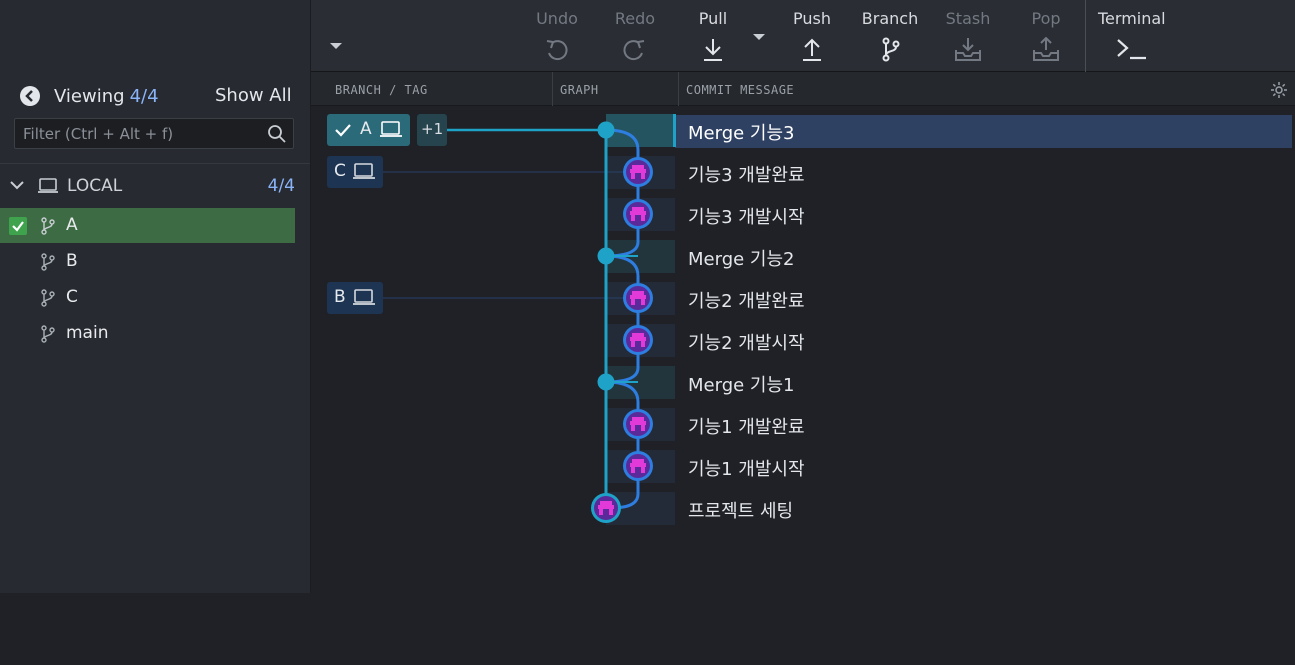 Image resolution: width=1295 pixels, height=665 pixels. What do you see at coordinates (18, 226) in the screenshot?
I see `checked-out-icon` at bounding box center [18, 226].